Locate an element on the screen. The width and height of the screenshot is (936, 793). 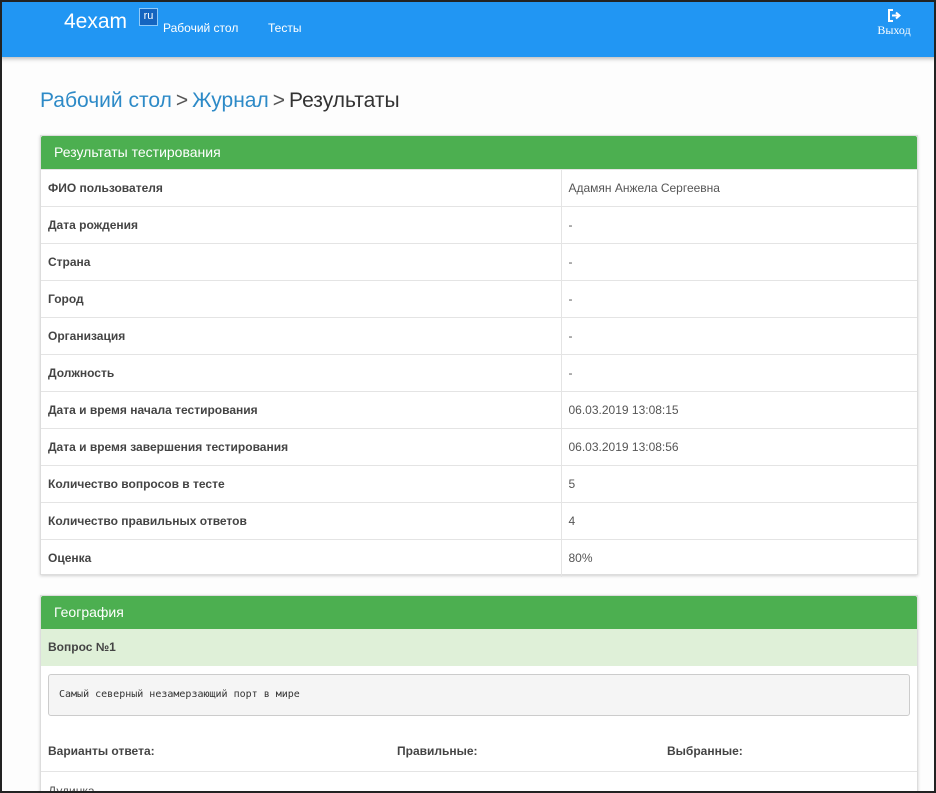
row-label: Количество вопросов в тесте is located at coordinates (301, 484).